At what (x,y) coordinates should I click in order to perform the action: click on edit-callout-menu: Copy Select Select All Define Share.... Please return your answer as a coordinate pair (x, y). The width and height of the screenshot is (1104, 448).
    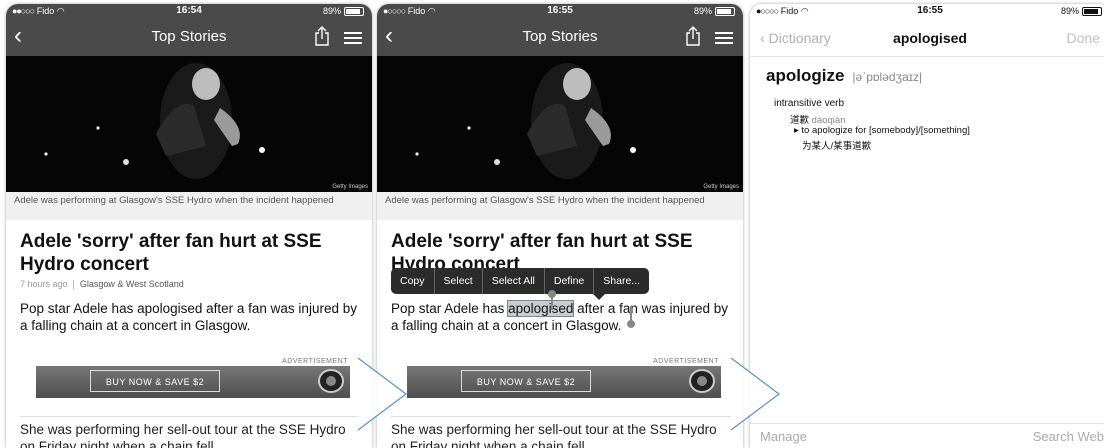
    Looking at the image, I should click on (520, 284).